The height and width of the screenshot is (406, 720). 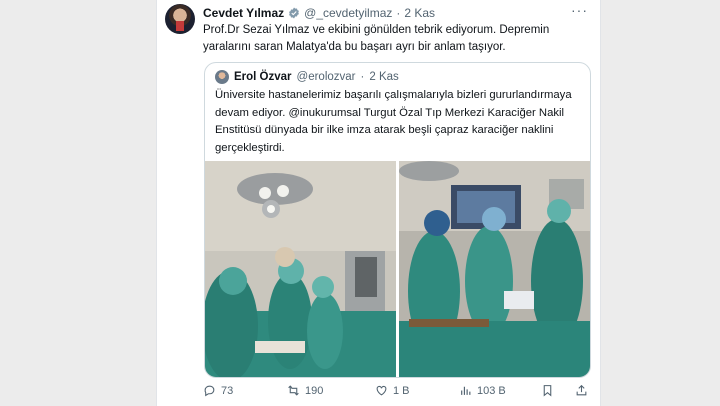 I want to click on tweet-time: 2 Kas, so click(x=419, y=13).